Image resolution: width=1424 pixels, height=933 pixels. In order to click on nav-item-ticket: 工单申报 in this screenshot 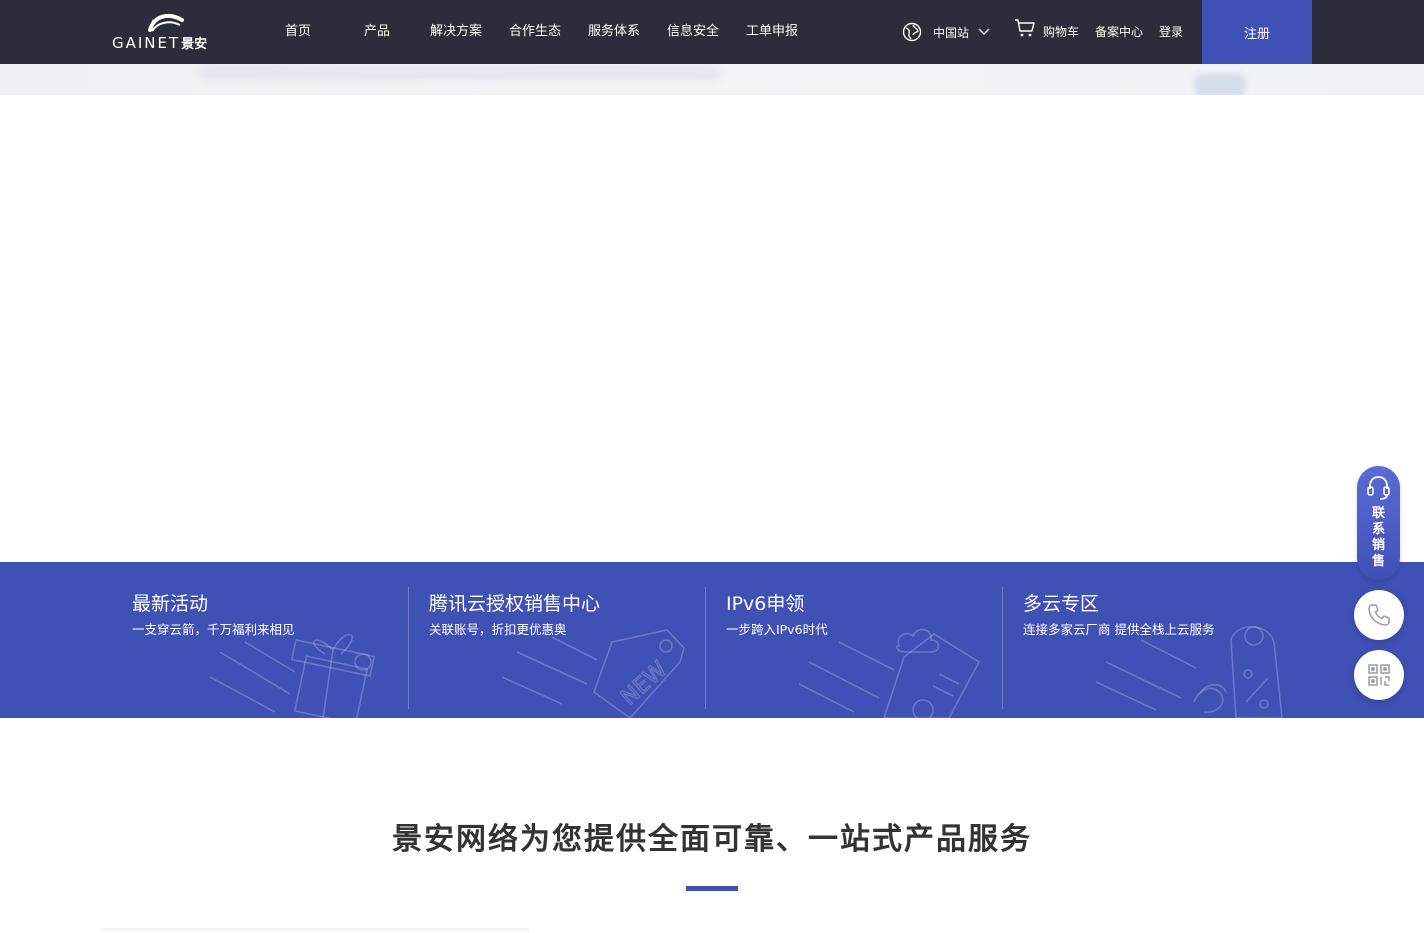, I will do `click(772, 32)`.